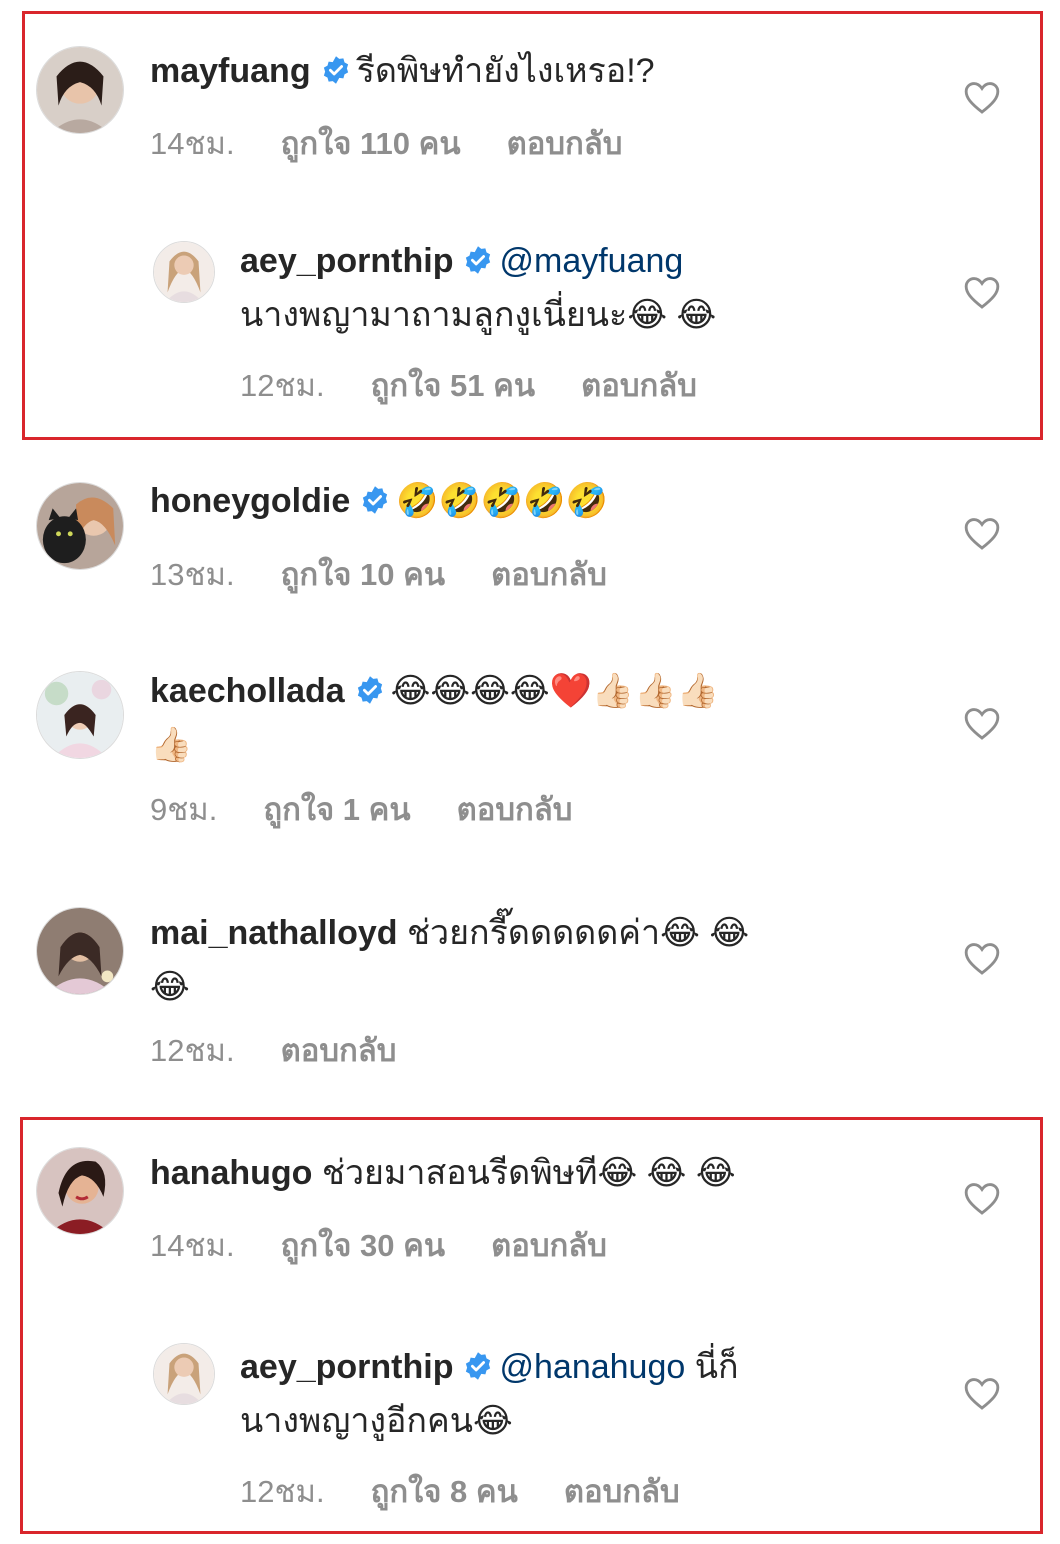 This screenshot has width=1060, height=1544. I want to click on comment-time: 13ชม., so click(192, 574).